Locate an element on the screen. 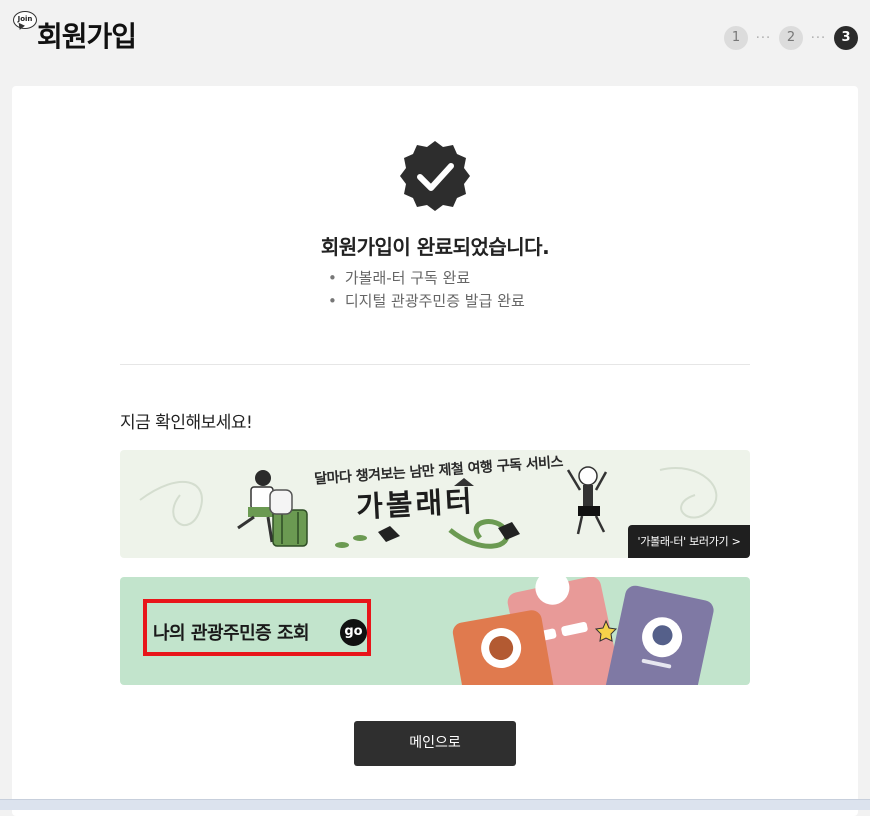 The width and height of the screenshot is (870, 816). completion-item-subscription: 가볼래-터 구독 완료 is located at coordinates (426, 278).